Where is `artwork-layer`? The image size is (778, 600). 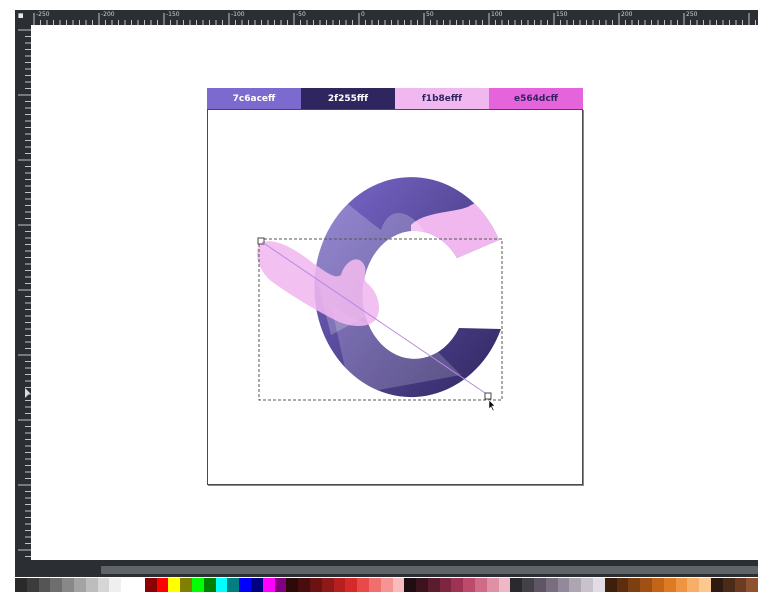 artwork-layer is located at coordinates (393, 293).